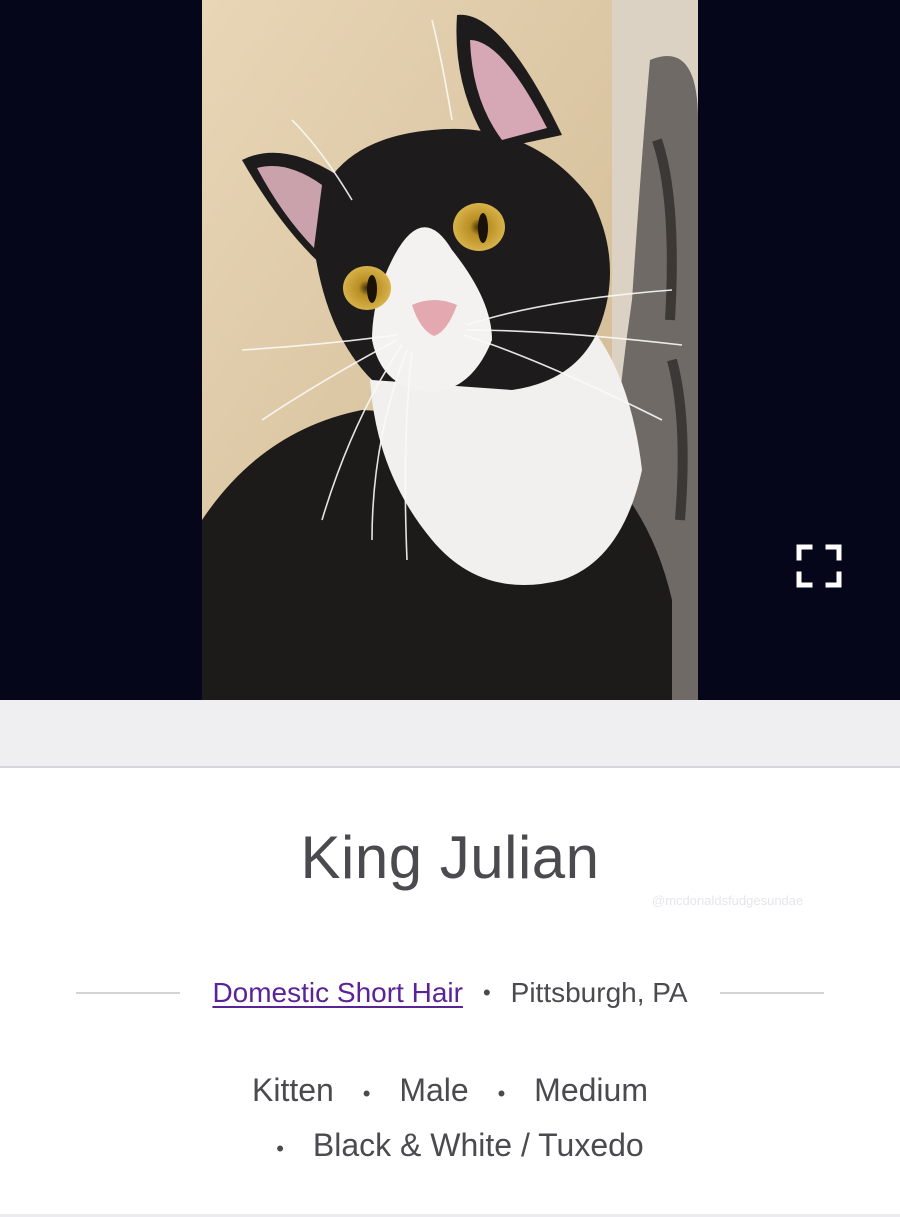 The width and height of the screenshot is (900, 1217). What do you see at coordinates (450, 734) in the screenshot?
I see `section-divider-band` at bounding box center [450, 734].